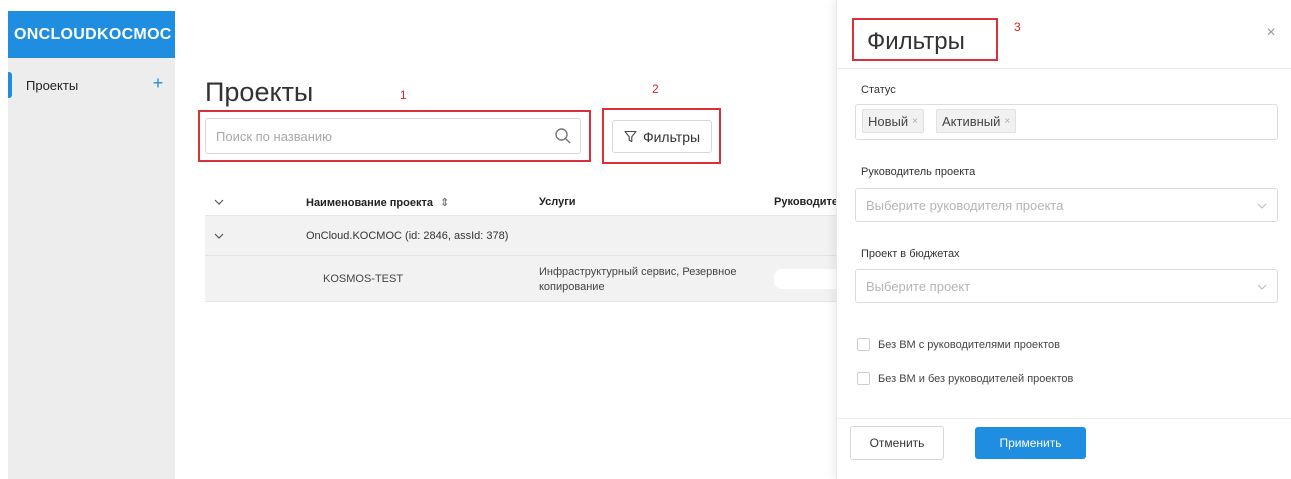 The height and width of the screenshot is (479, 1291). What do you see at coordinates (403, 95) in the screenshot?
I see `annotation-1: 1` at bounding box center [403, 95].